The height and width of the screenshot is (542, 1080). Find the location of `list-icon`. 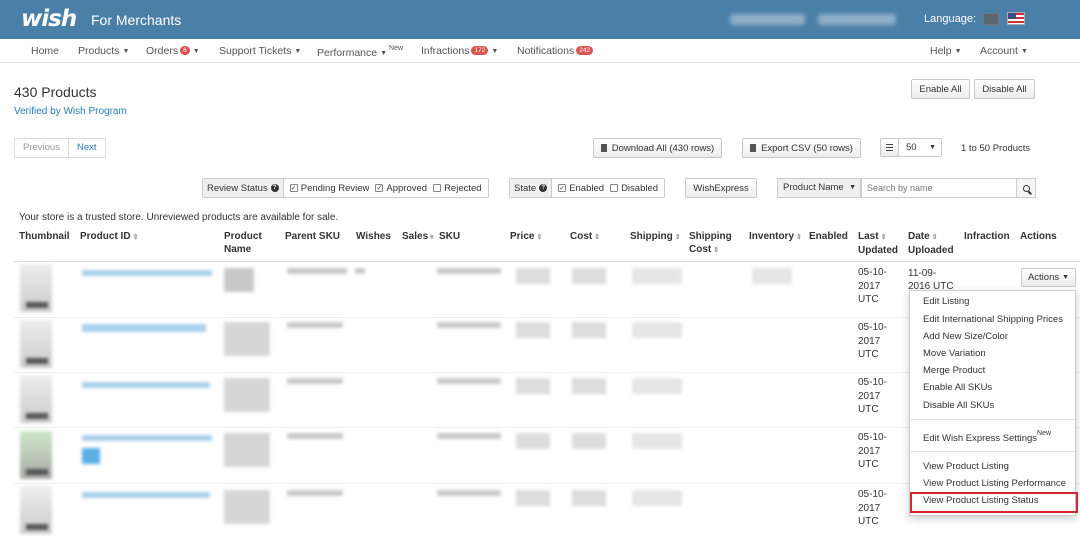

list-icon is located at coordinates (889, 147).